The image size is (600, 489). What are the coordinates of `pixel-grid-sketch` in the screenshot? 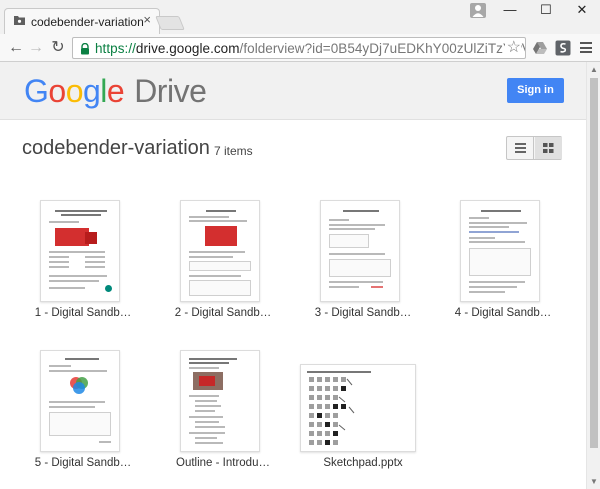 It's located at (332, 411).